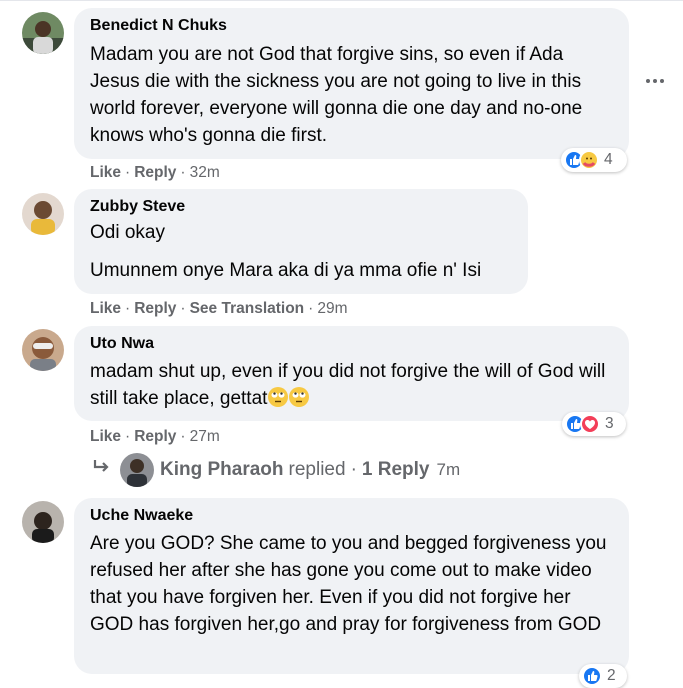 The width and height of the screenshot is (683, 688). What do you see at coordinates (341, 0) in the screenshot?
I see `top-divider` at bounding box center [341, 0].